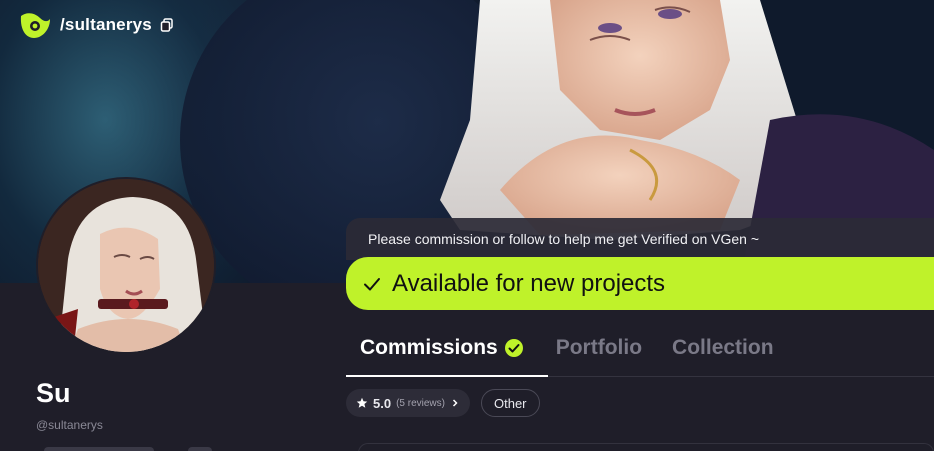 The image size is (934, 451). I want to click on tab-label: Commissions, so click(429, 347).